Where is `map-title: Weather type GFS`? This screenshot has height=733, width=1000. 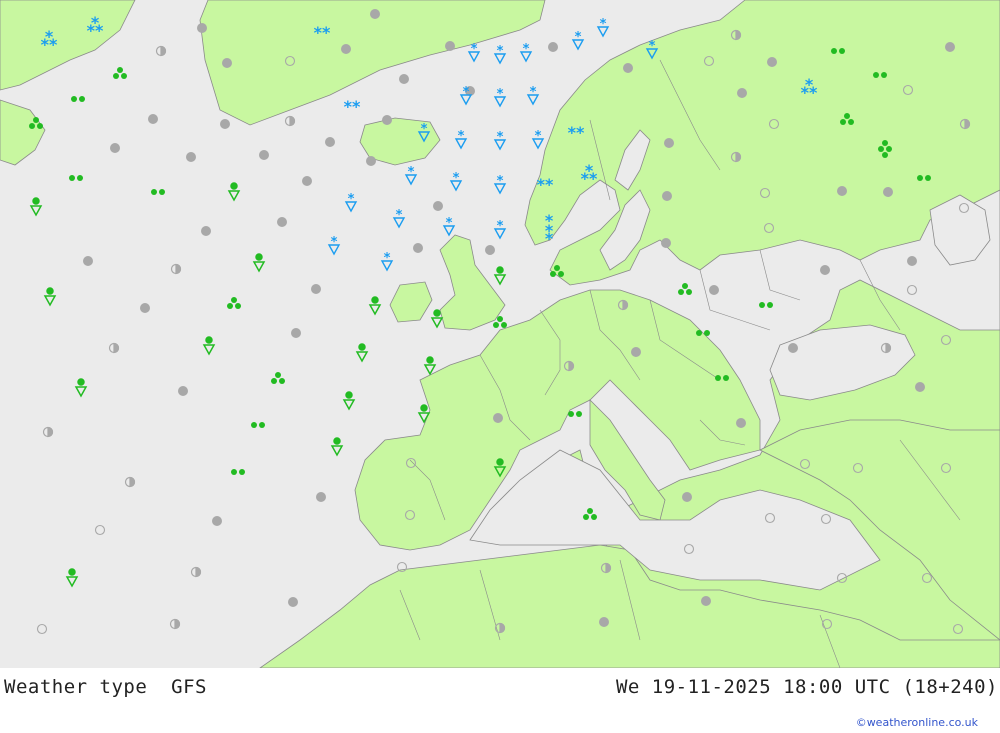
map-title: Weather type GFS is located at coordinates (105, 687).